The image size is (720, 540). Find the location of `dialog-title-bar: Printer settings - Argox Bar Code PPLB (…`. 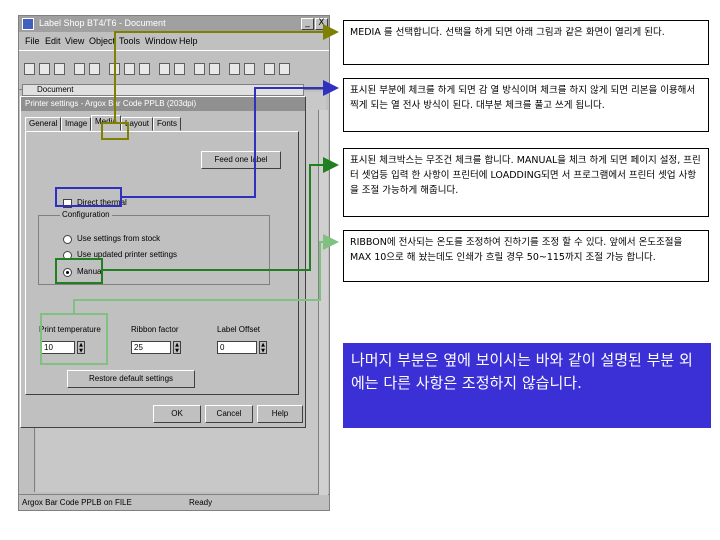

dialog-title-bar: Printer settings - Argox Bar Code PPLB (… is located at coordinates (163, 104).